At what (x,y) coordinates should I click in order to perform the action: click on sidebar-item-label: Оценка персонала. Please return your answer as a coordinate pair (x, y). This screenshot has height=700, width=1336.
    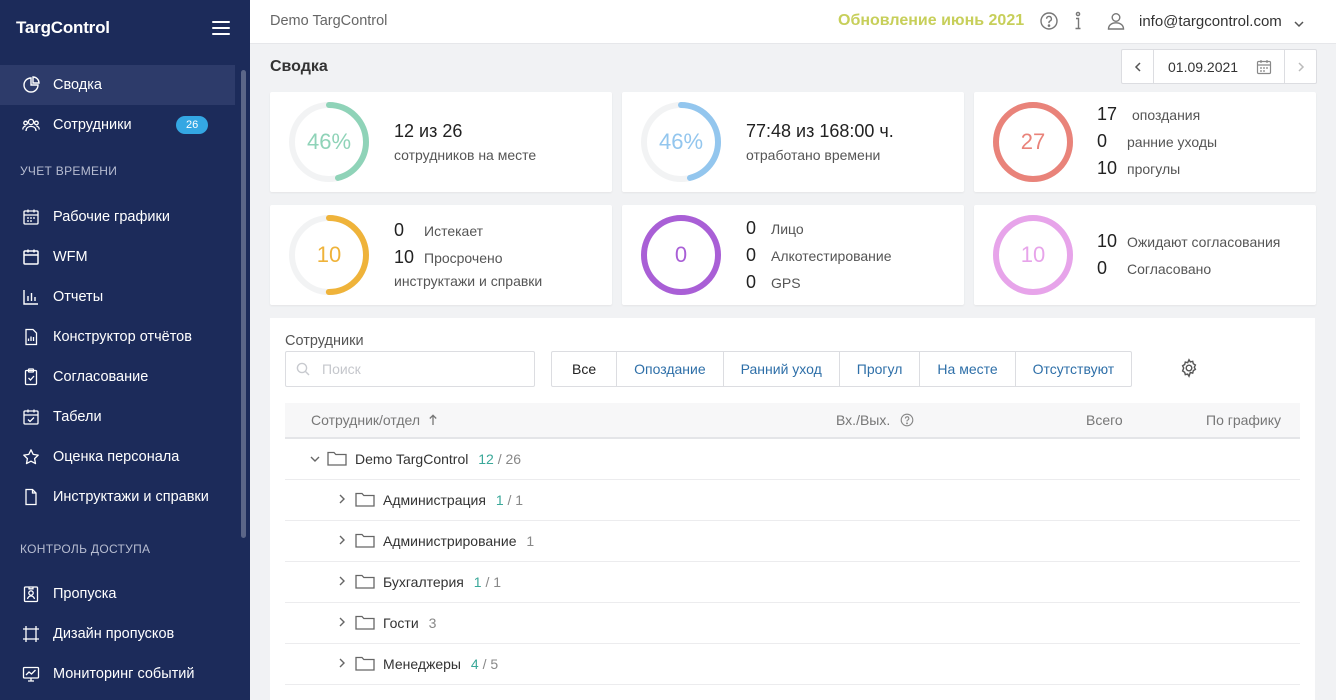
    Looking at the image, I should click on (116, 457).